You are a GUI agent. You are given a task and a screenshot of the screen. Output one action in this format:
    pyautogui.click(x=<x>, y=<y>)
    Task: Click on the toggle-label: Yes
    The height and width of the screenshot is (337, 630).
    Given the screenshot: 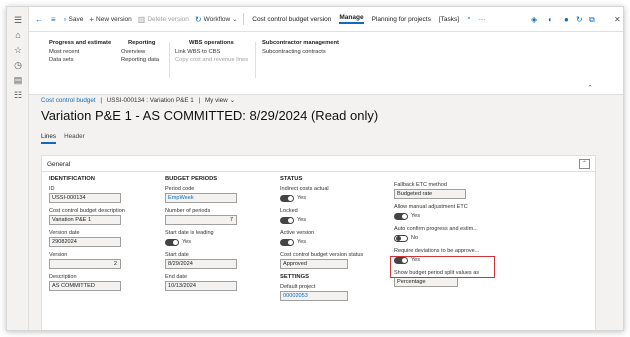 What is the action you would take?
    pyautogui.click(x=301, y=242)
    